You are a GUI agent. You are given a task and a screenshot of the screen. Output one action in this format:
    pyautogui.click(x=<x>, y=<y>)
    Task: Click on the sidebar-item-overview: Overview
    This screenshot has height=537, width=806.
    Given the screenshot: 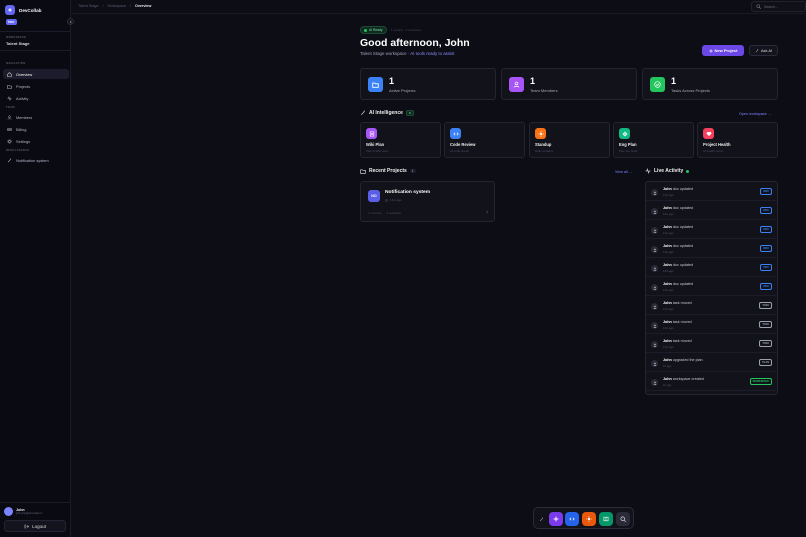 What is the action you would take?
    pyautogui.click(x=36, y=74)
    